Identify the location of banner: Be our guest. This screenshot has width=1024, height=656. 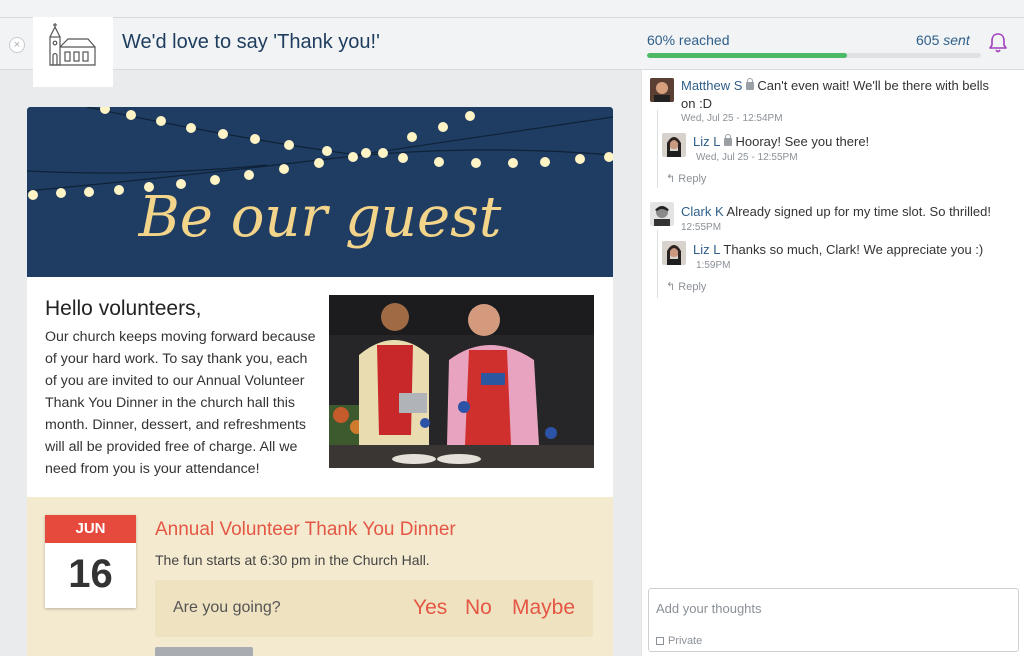
(320, 192).